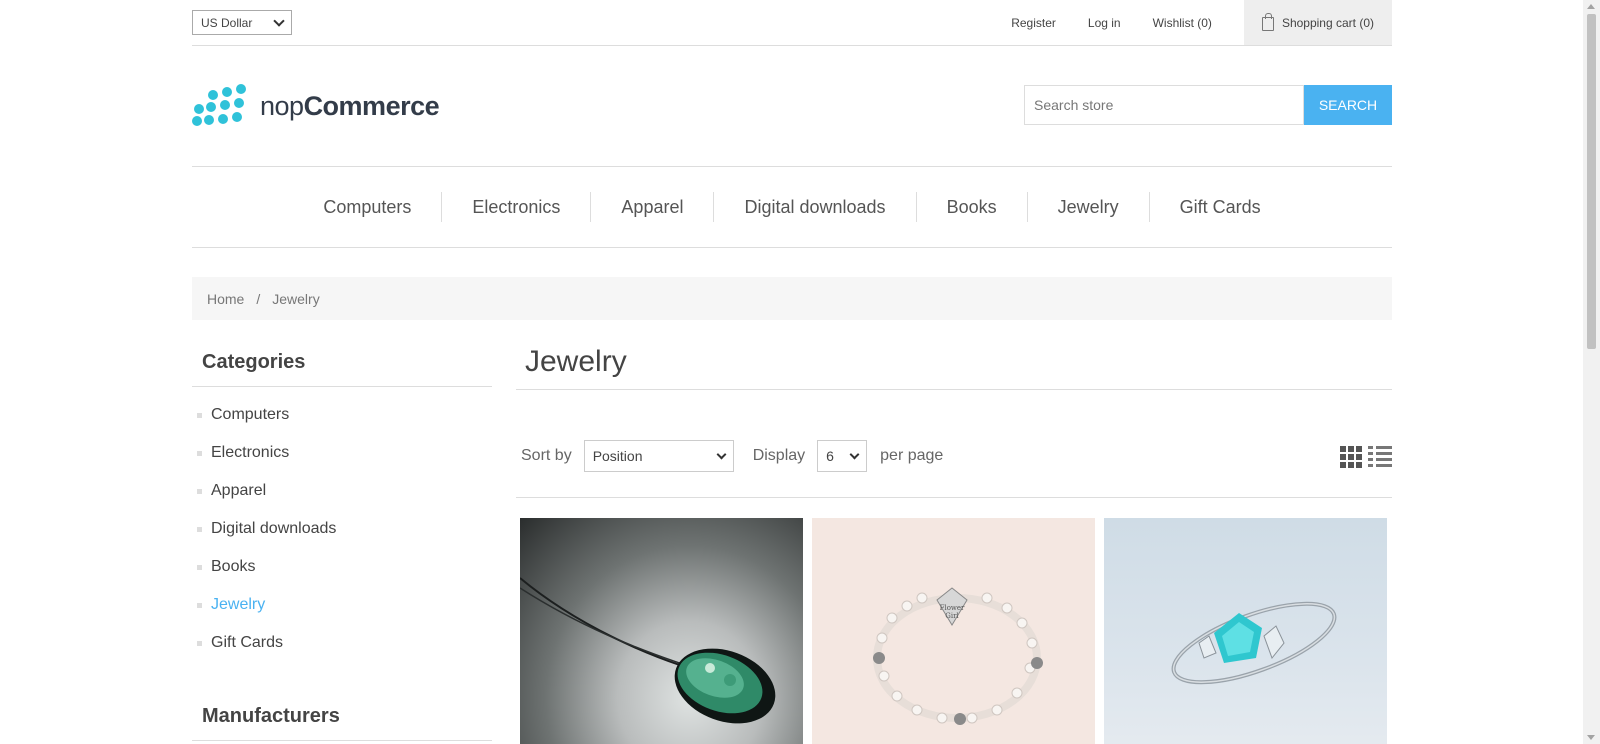  I want to click on wishlist-link: Wishlist (0), so click(1182, 23).